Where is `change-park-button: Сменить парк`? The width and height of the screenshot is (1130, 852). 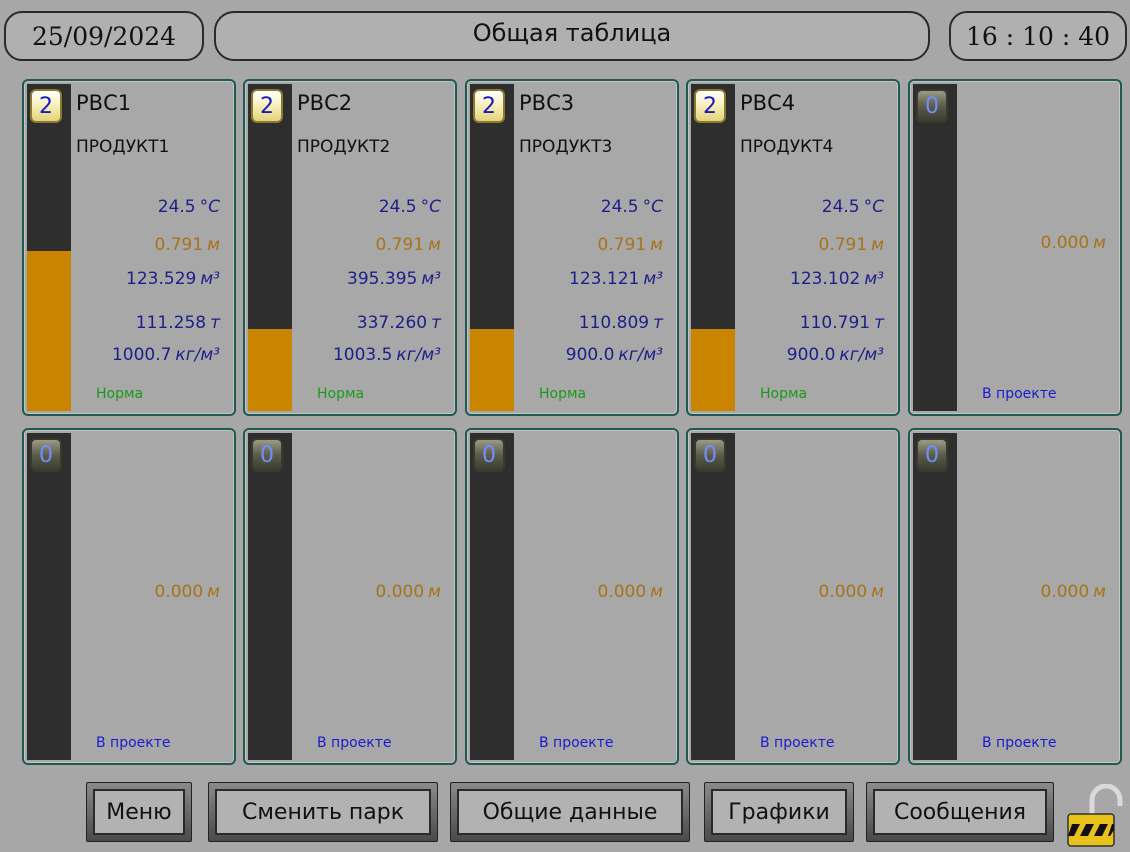
change-park-button: Сменить парк is located at coordinates (323, 812).